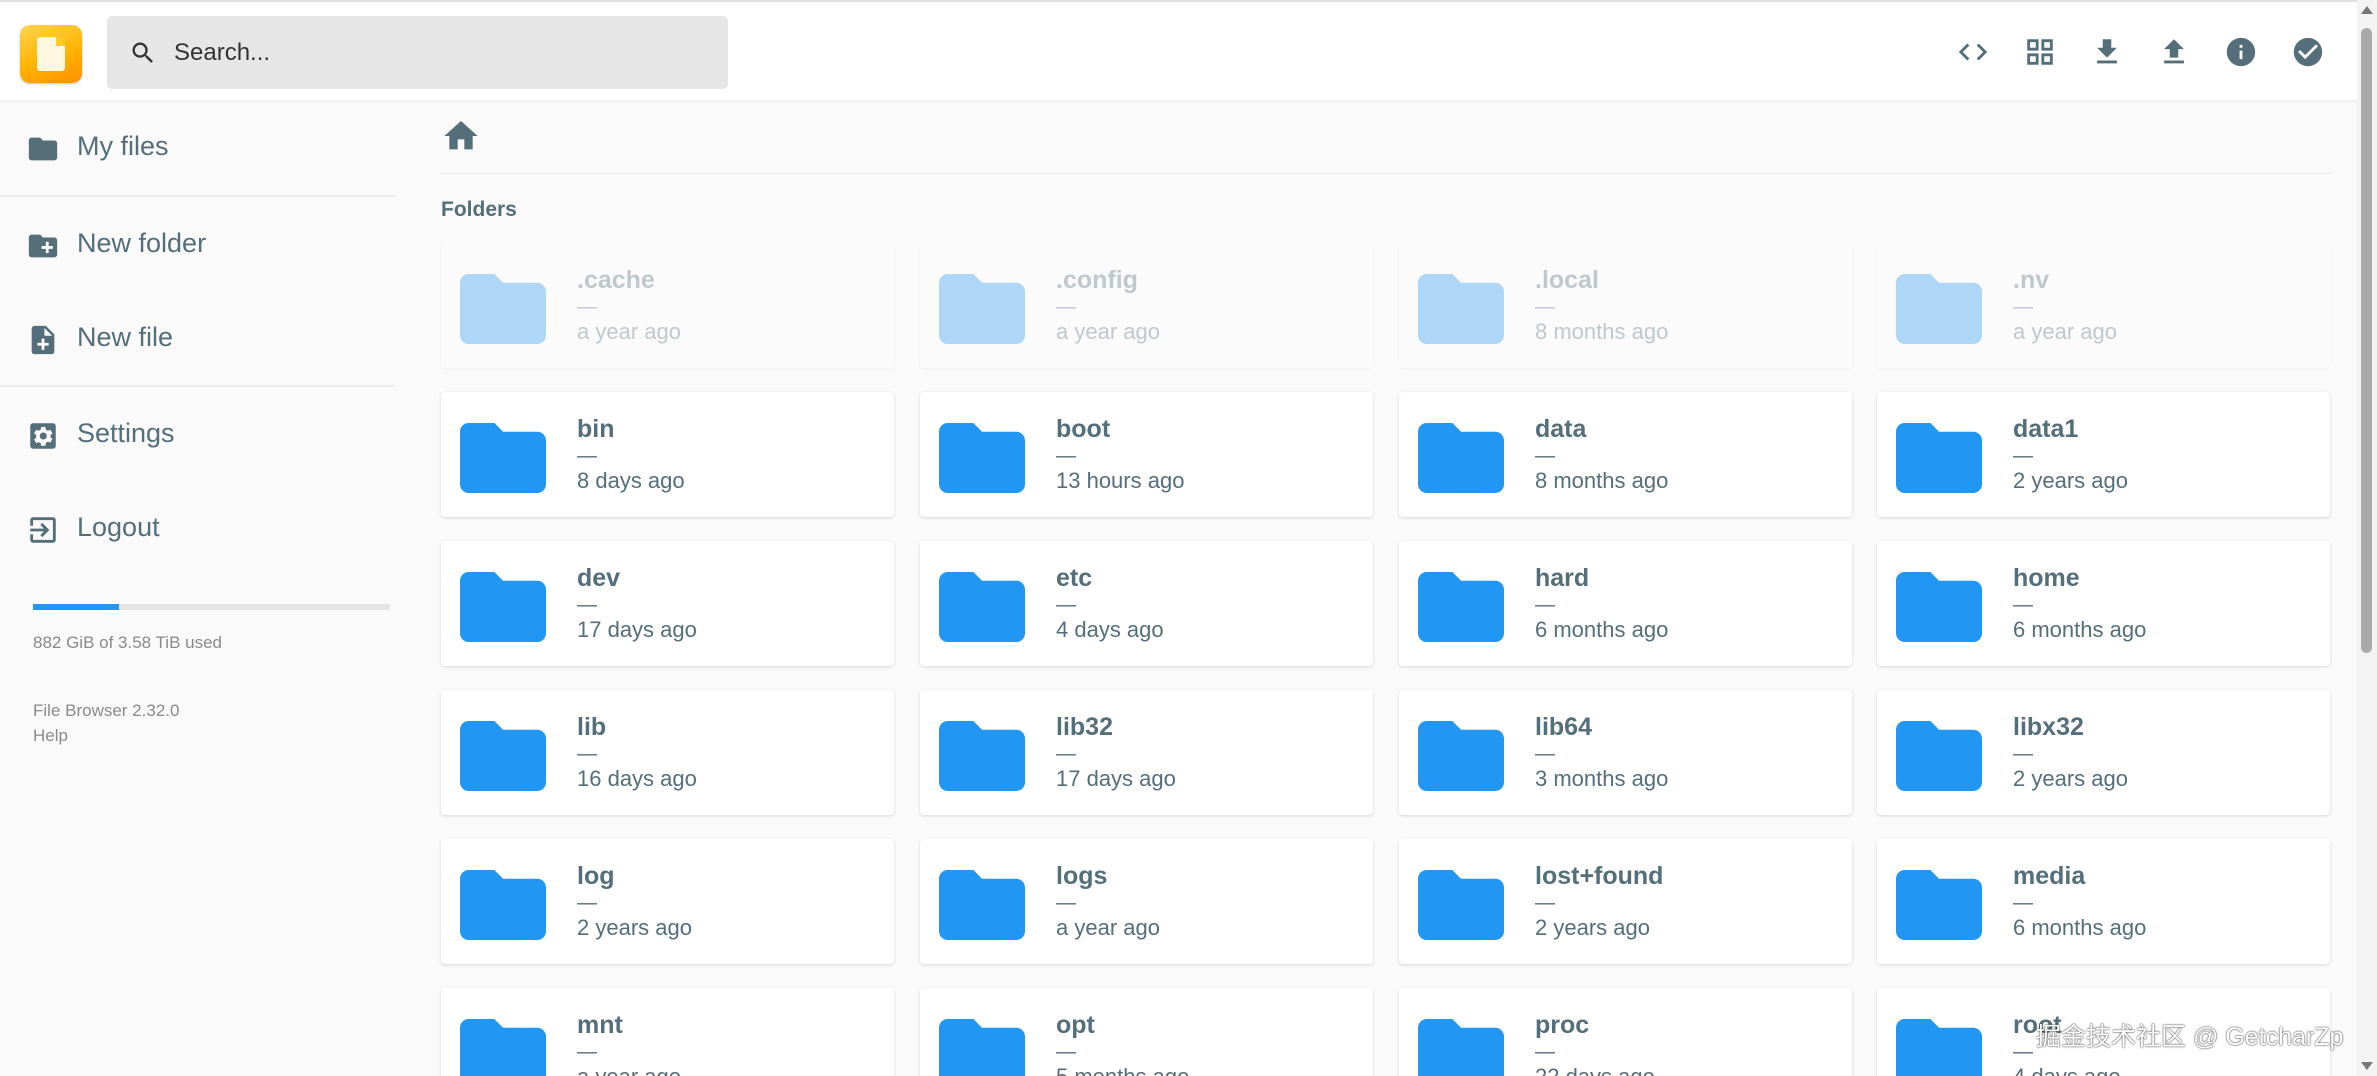 This screenshot has height=1076, width=2377. I want to click on sidebar-item-new-folder: New folder, so click(197, 244).